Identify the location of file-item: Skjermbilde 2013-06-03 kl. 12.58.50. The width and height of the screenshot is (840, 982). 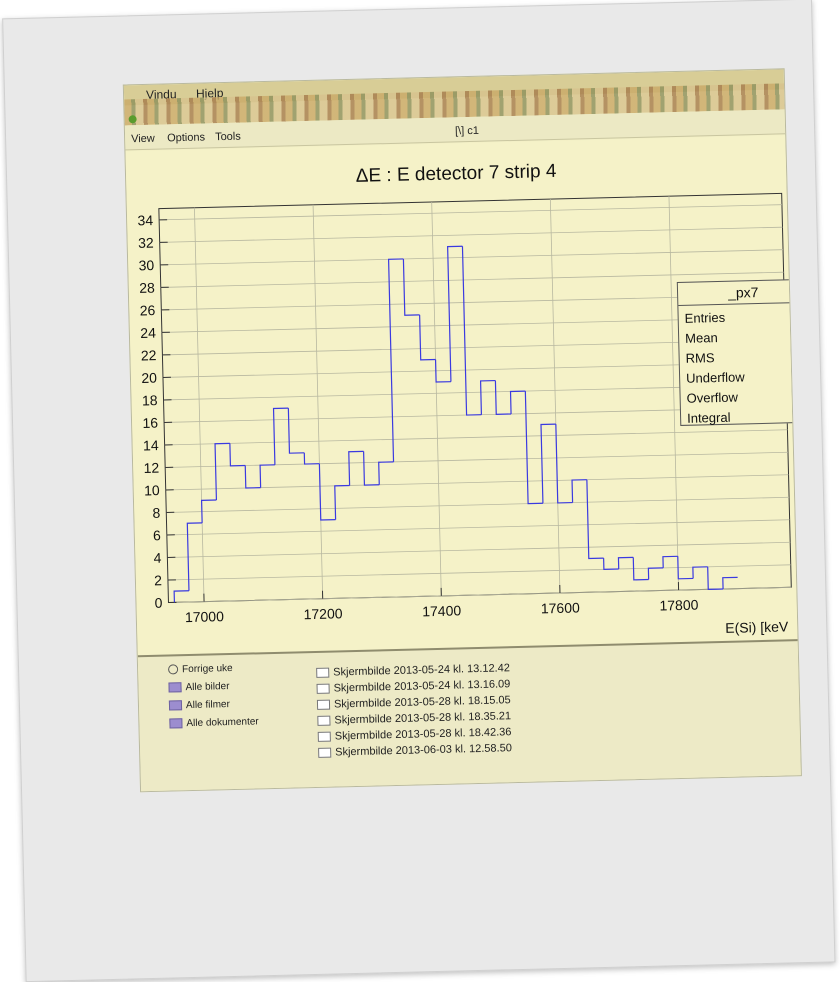
(415, 750).